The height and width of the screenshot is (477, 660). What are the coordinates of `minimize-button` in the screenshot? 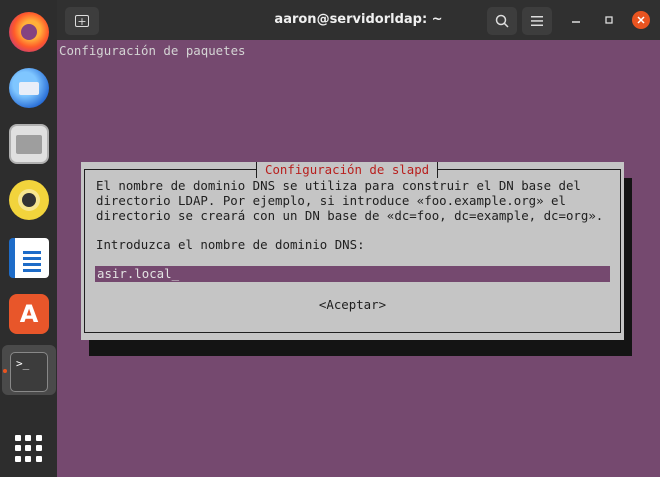 It's located at (576, 20).